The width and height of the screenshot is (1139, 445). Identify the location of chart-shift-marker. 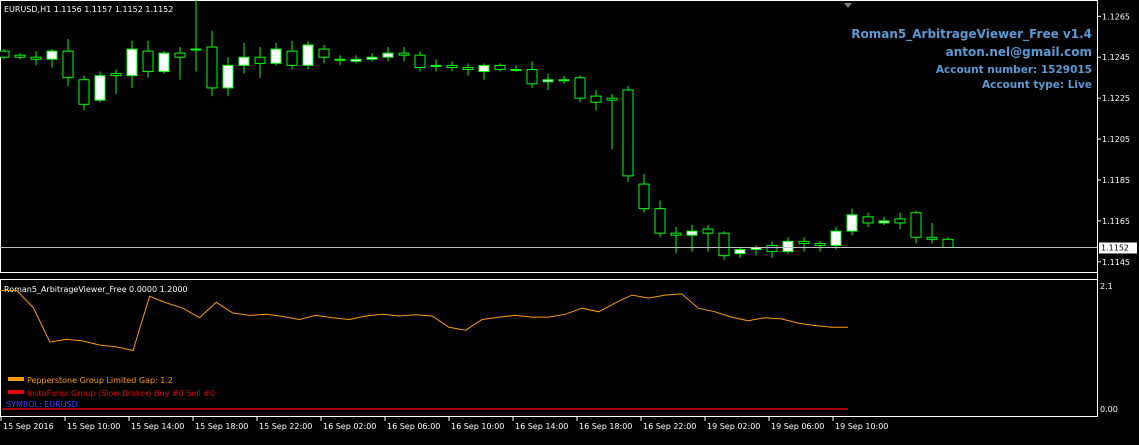
(848, 5).